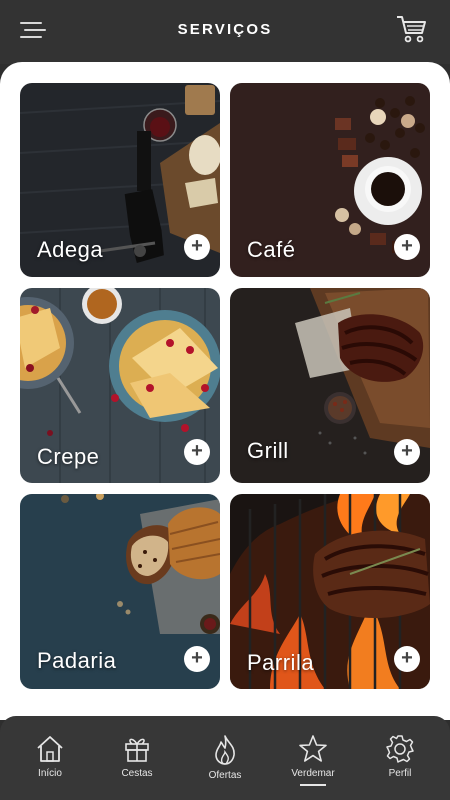 This screenshot has height=800, width=450. I want to click on nav-item-ofertas: Ofertas, so click(225, 757).